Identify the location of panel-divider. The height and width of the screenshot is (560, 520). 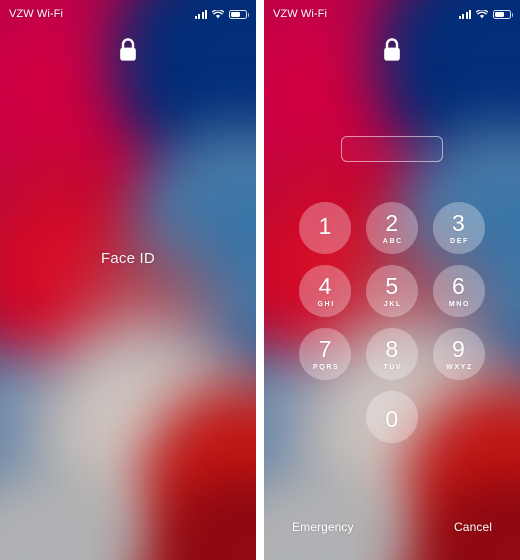
(260, 280).